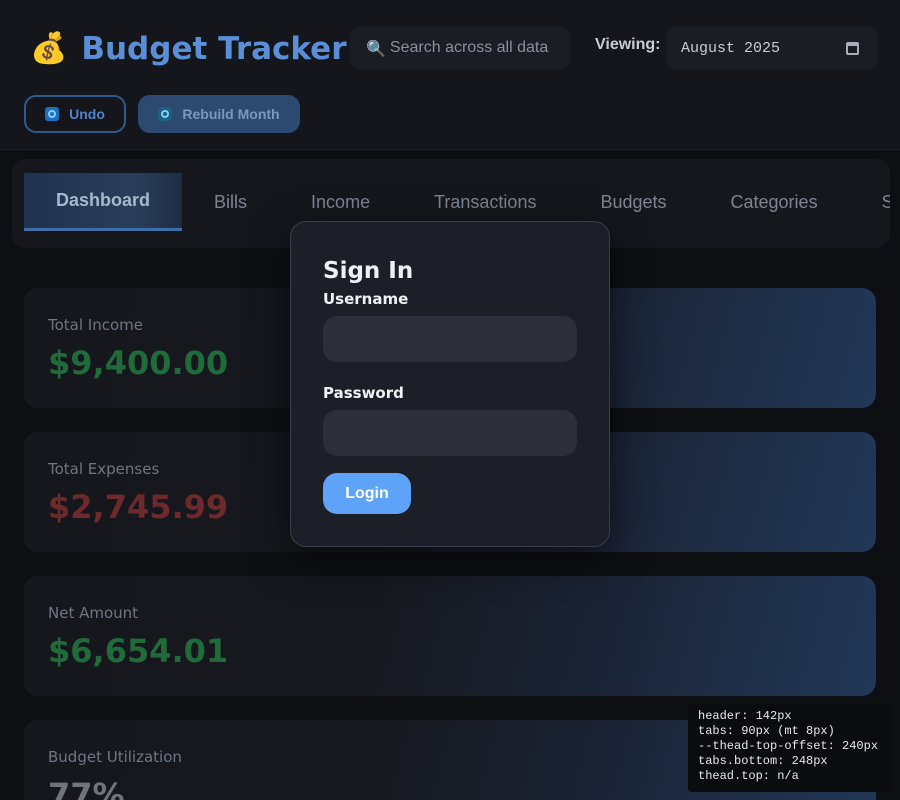 The image size is (900, 800). What do you see at coordinates (730, 48) in the screenshot?
I see `month-value: August 2025` at bounding box center [730, 48].